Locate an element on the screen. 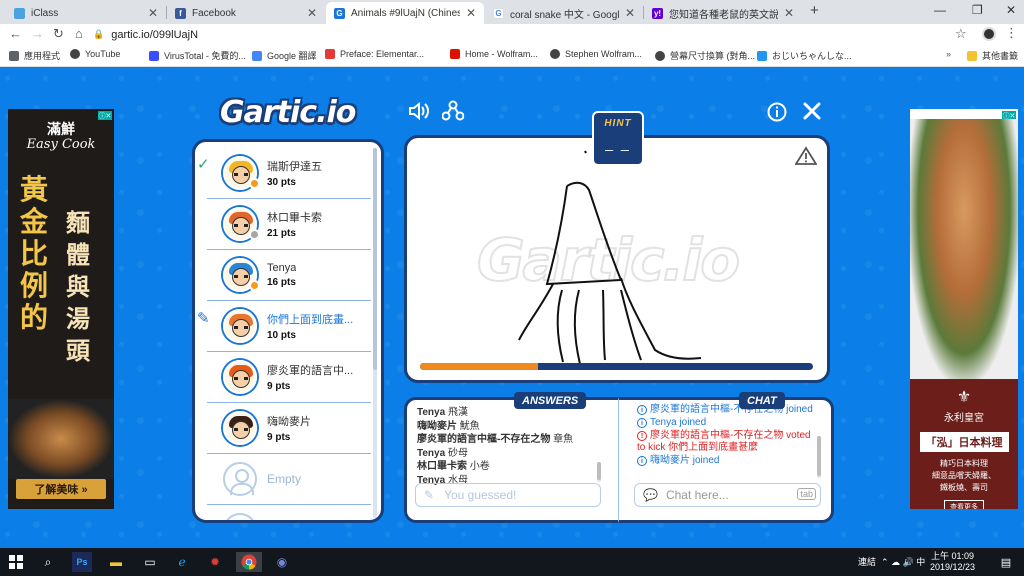 The height and width of the screenshot is (576, 1024). player-row: 林口畢卡索 21 pts is located at coordinates (289, 224).